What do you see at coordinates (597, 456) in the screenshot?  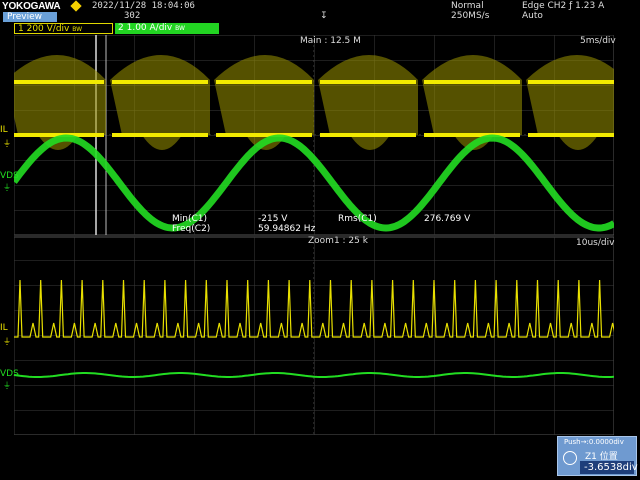 I see `zoom-position-control: Push→:0.0000div Z1 位置 -3.6538div` at bounding box center [597, 456].